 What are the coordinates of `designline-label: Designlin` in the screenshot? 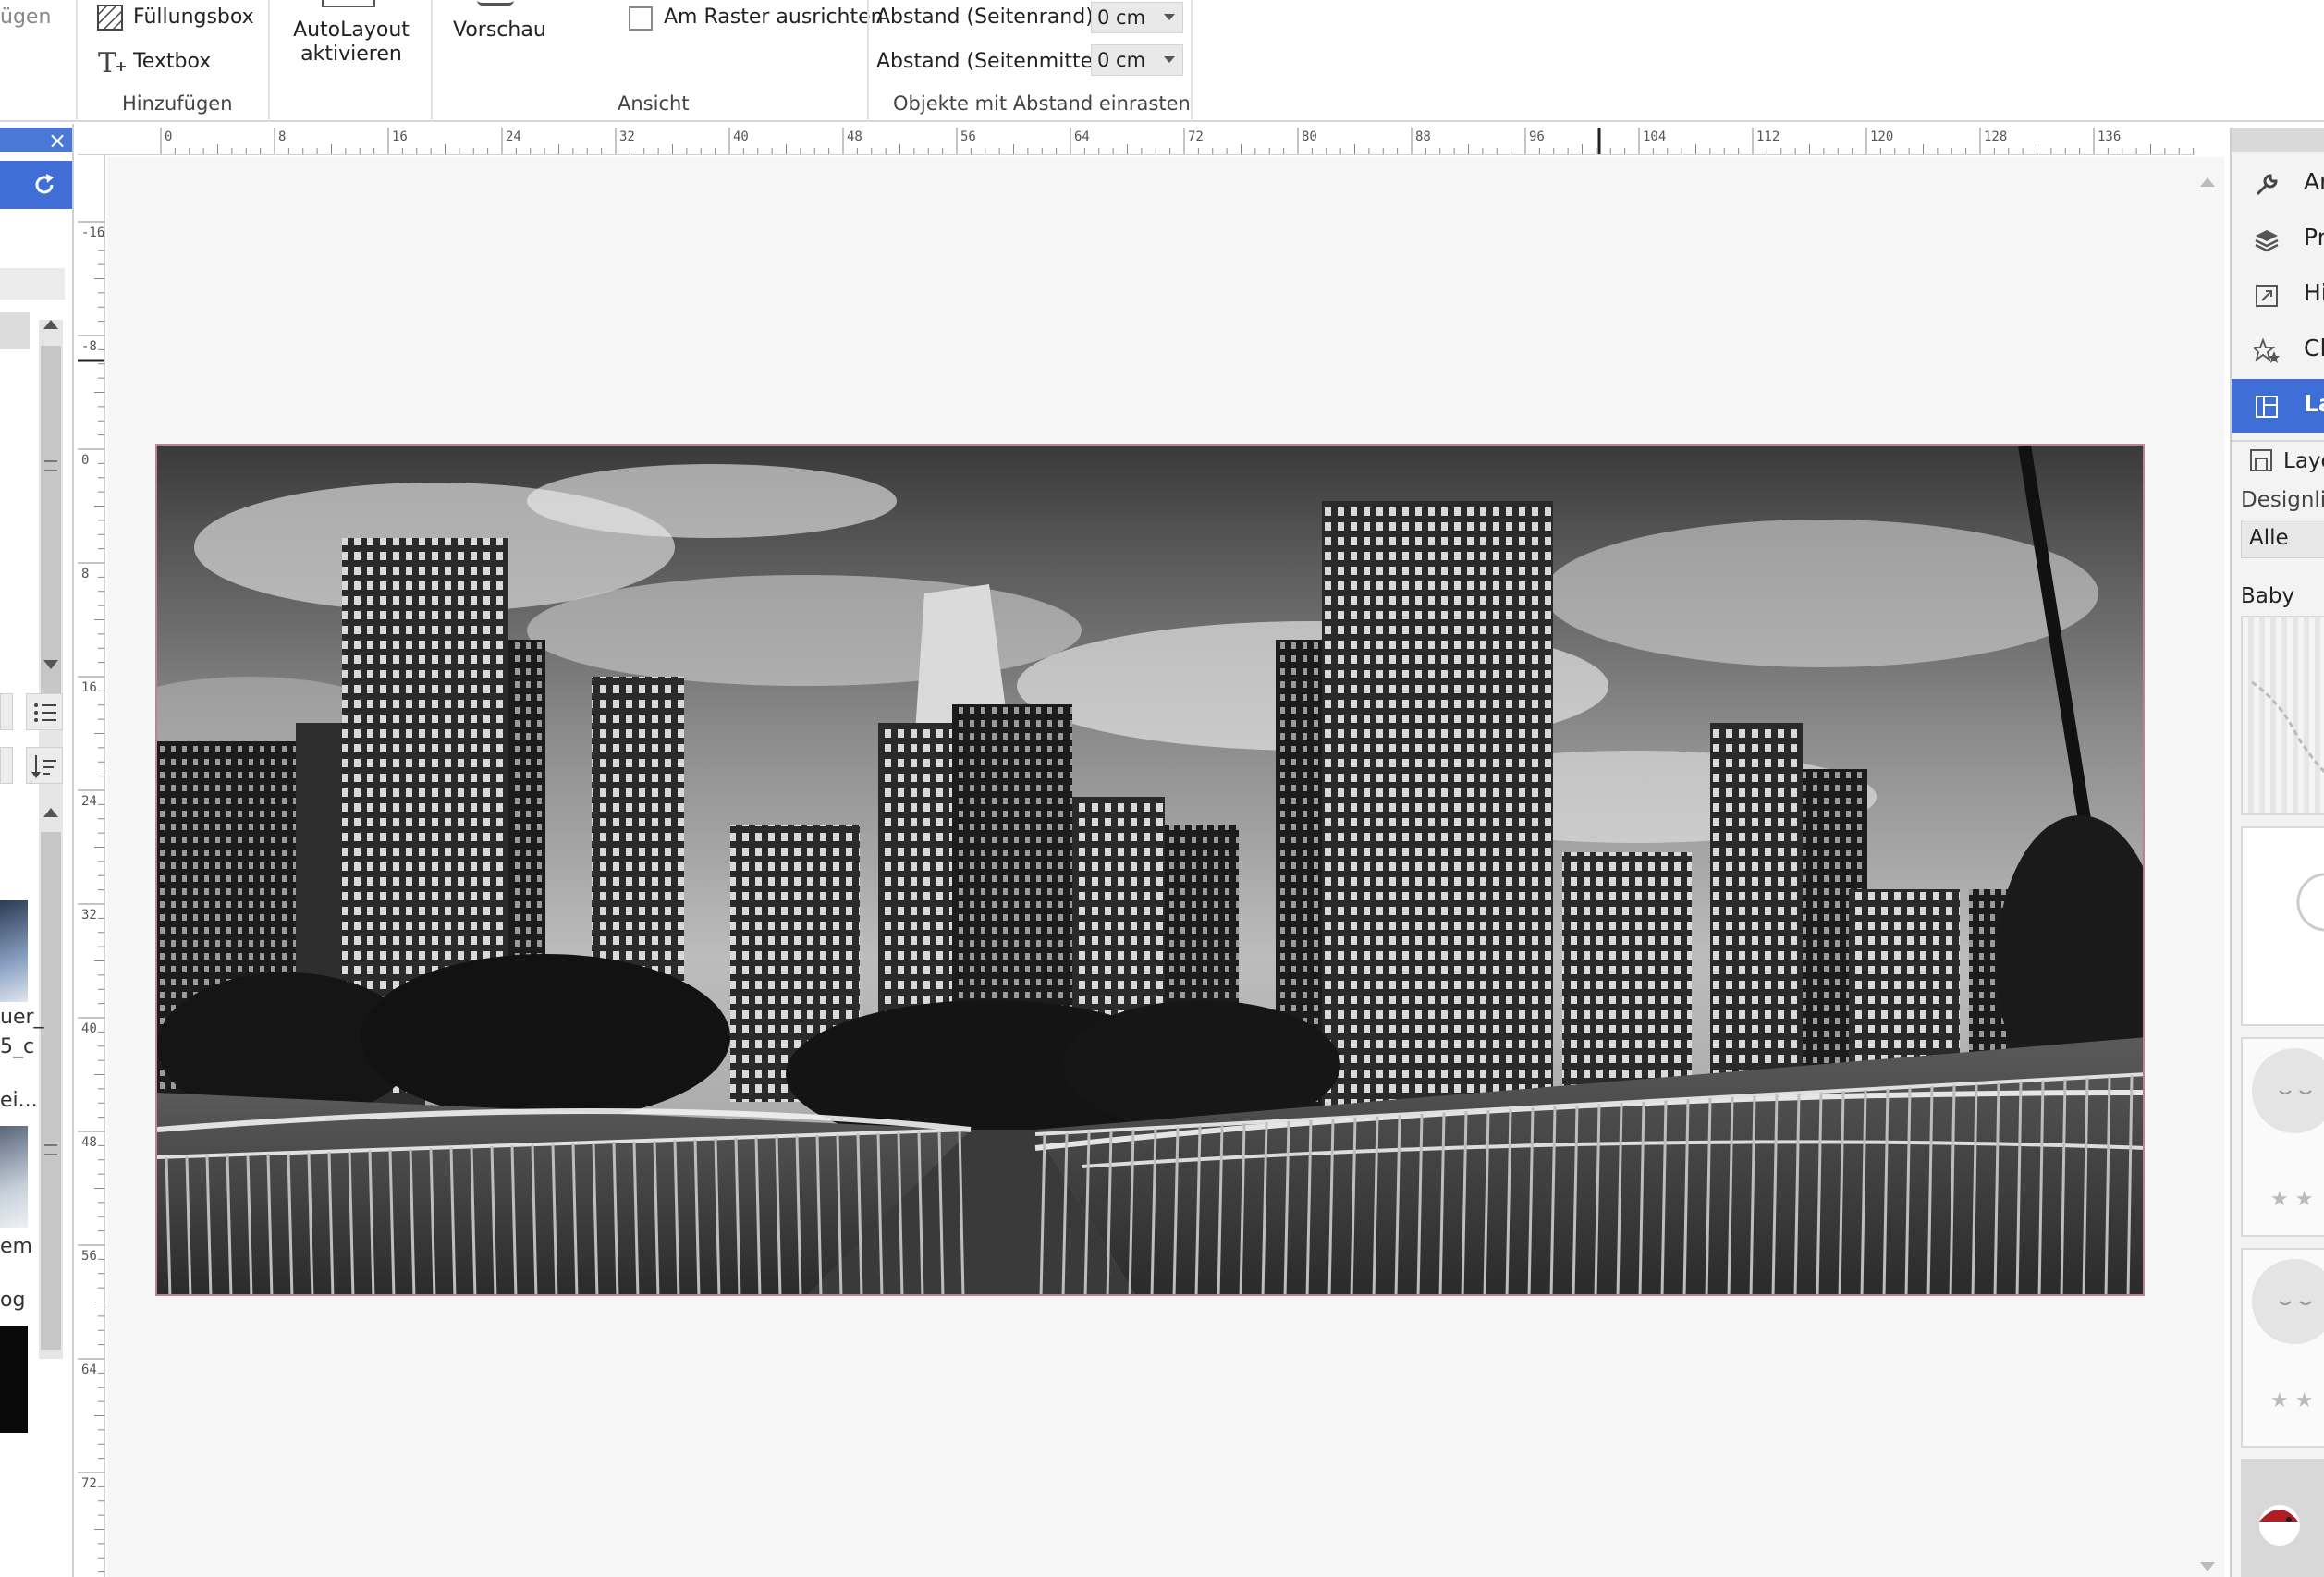 It's located at (2282, 500).